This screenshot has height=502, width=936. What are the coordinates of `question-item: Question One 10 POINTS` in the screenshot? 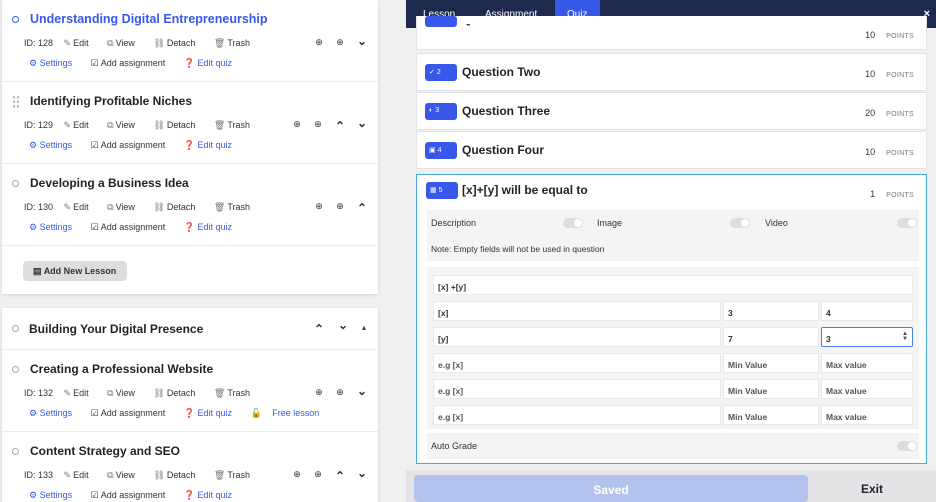 It's located at (671, 33).